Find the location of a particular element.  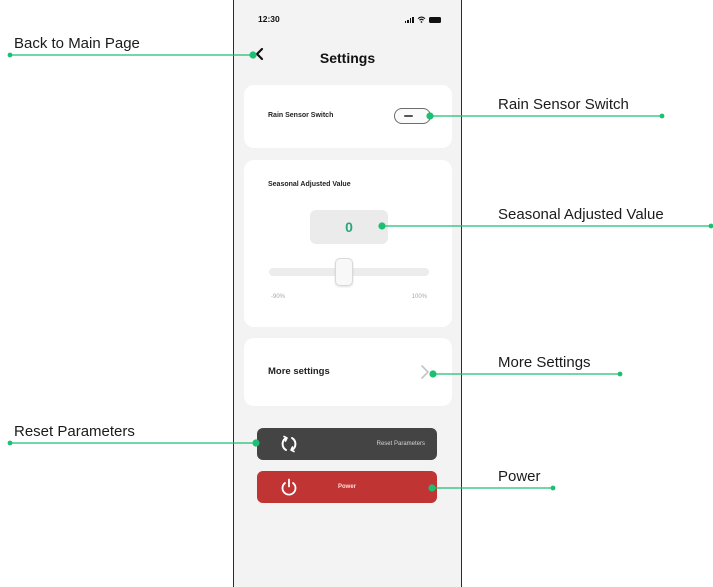

callout-power: Power is located at coordinates (519, 476).